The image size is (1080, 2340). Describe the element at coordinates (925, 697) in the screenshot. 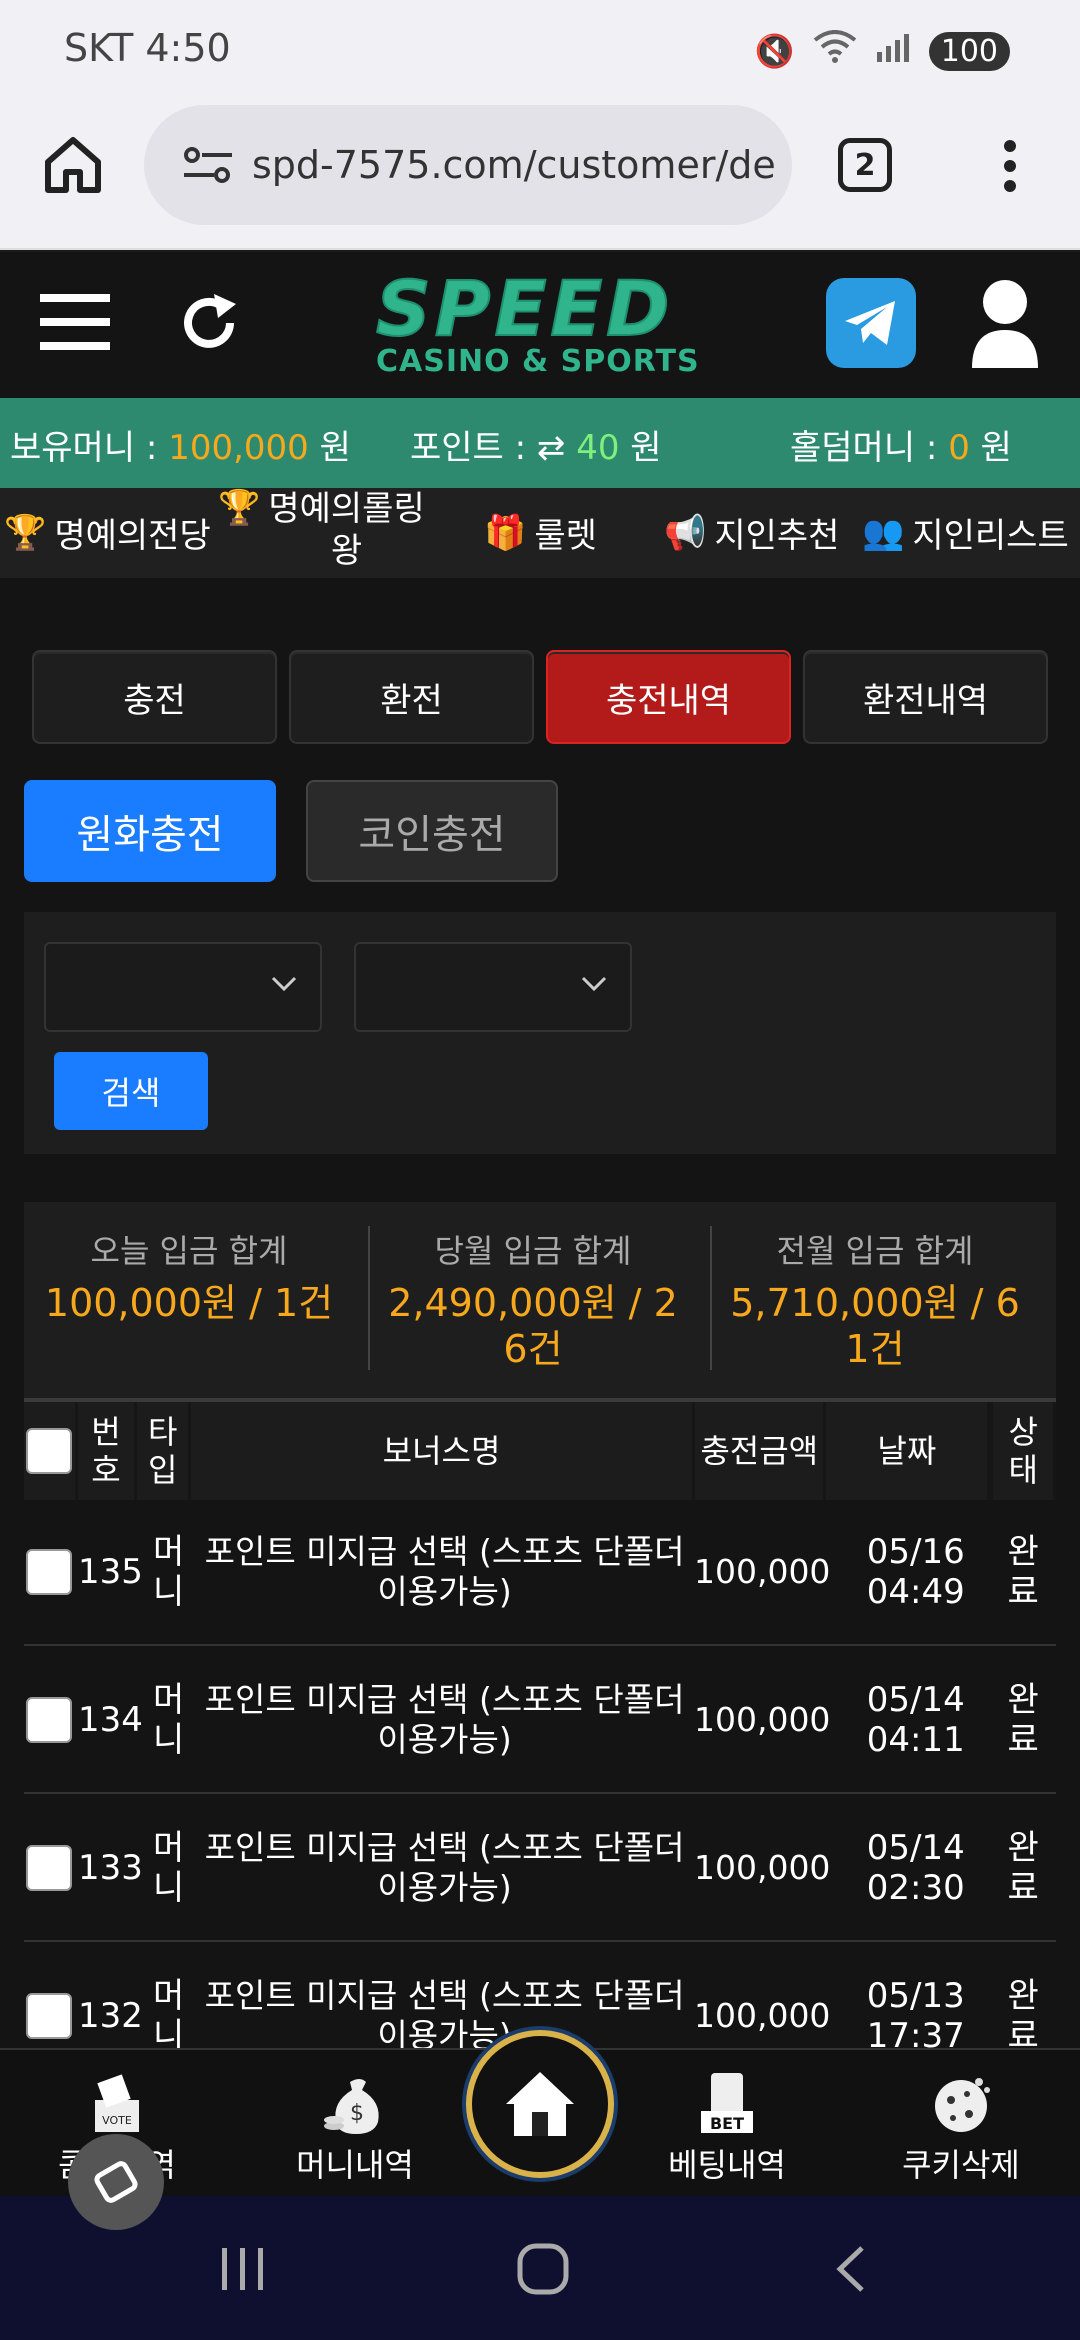

I see `tab-withdraw-history: 환전내역` at that location.